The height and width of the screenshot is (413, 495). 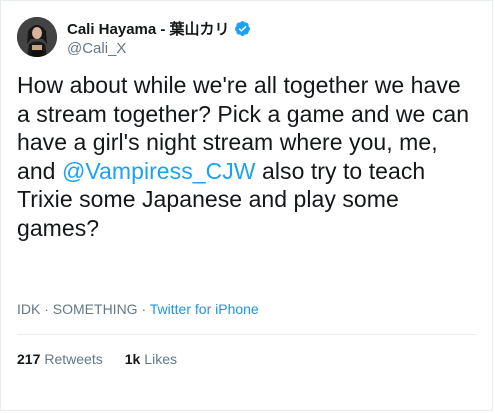 I want to click on tweet-date: SOMETHING, so click(x=95, y=309).